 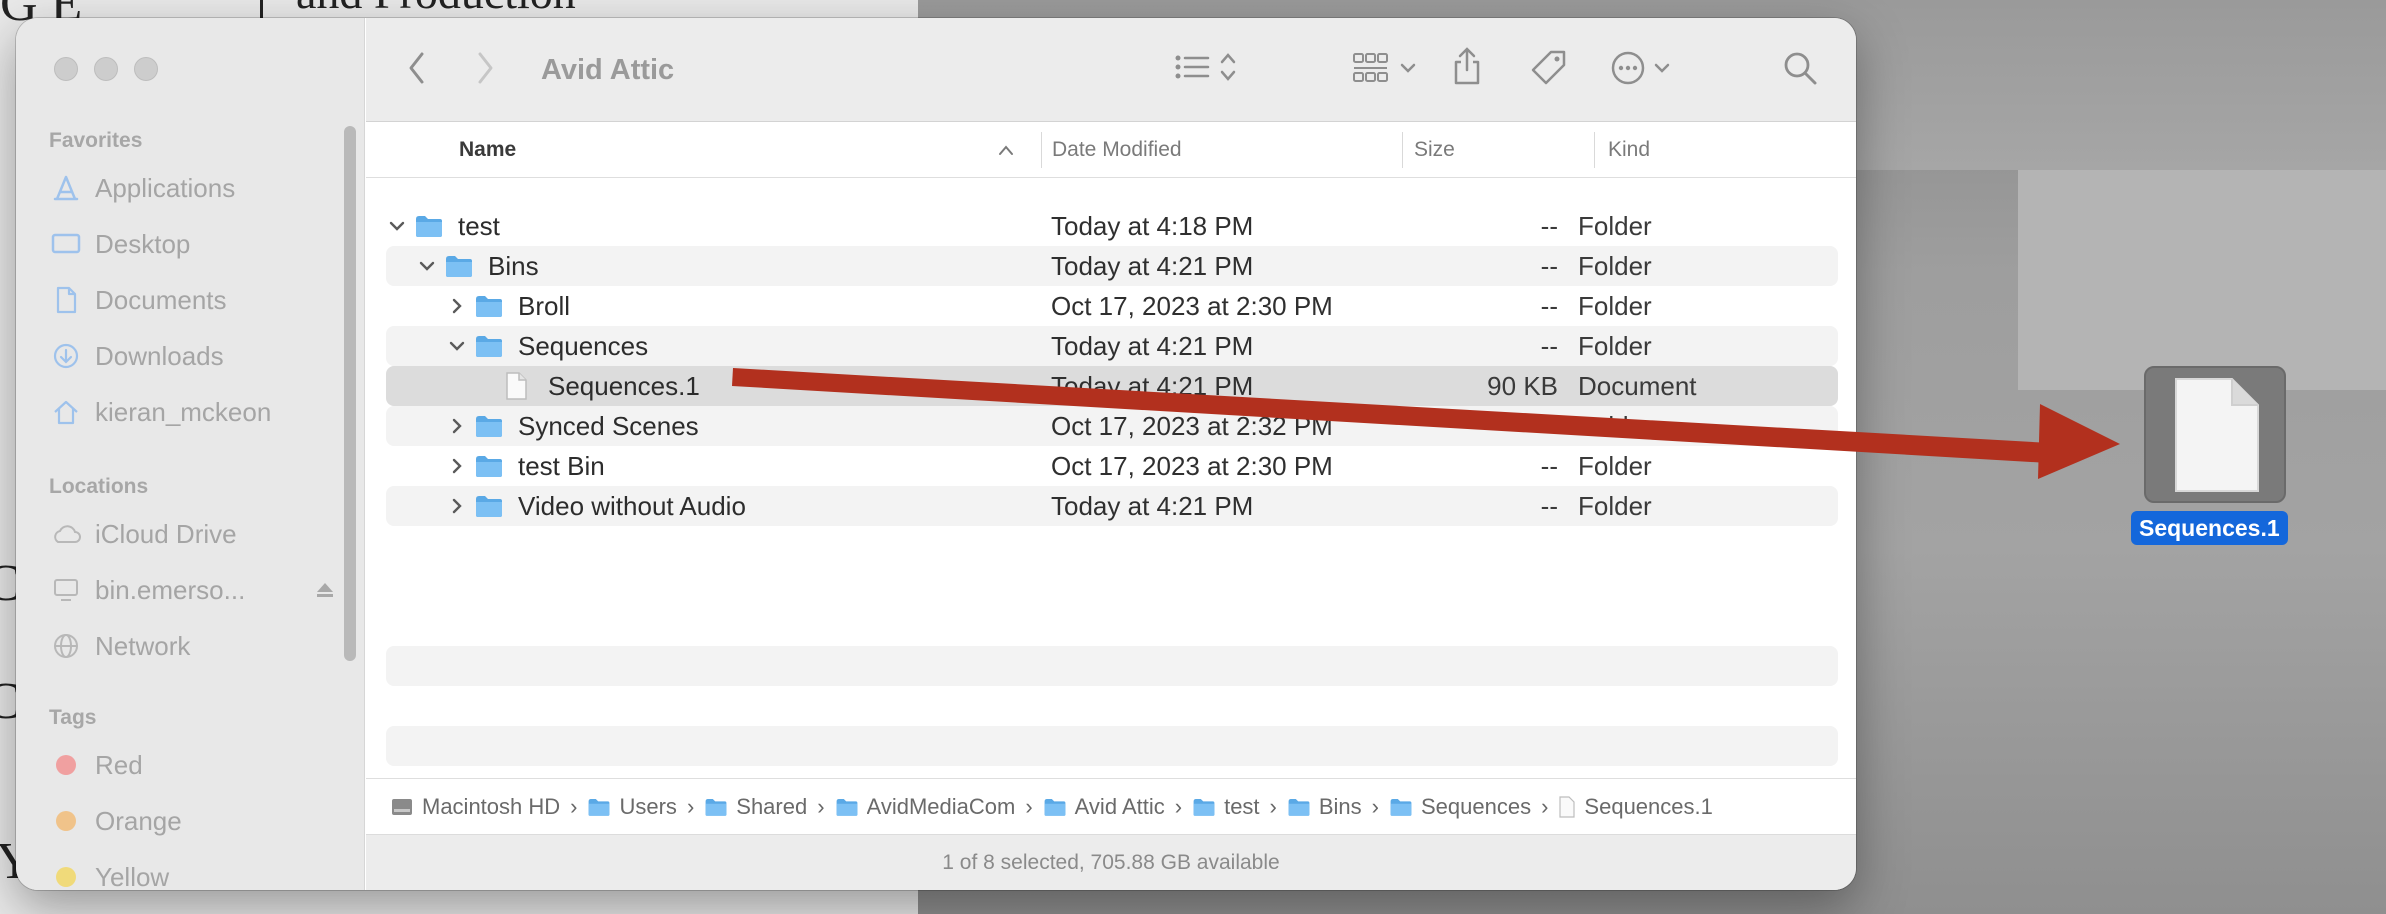 What do you see at coordinates (2215, 434) in the screenshot?
I see `dragged-file-proxy` at bounding box center [2215, 434].